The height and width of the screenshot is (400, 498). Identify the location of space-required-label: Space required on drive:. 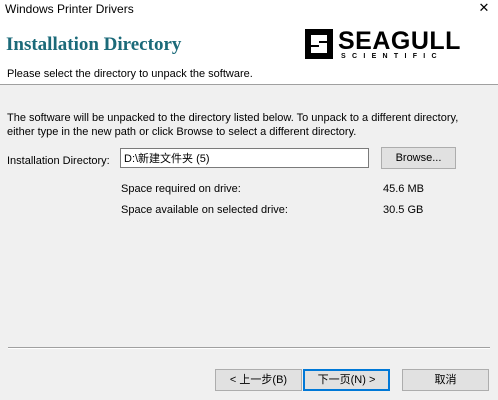
(181, 189).